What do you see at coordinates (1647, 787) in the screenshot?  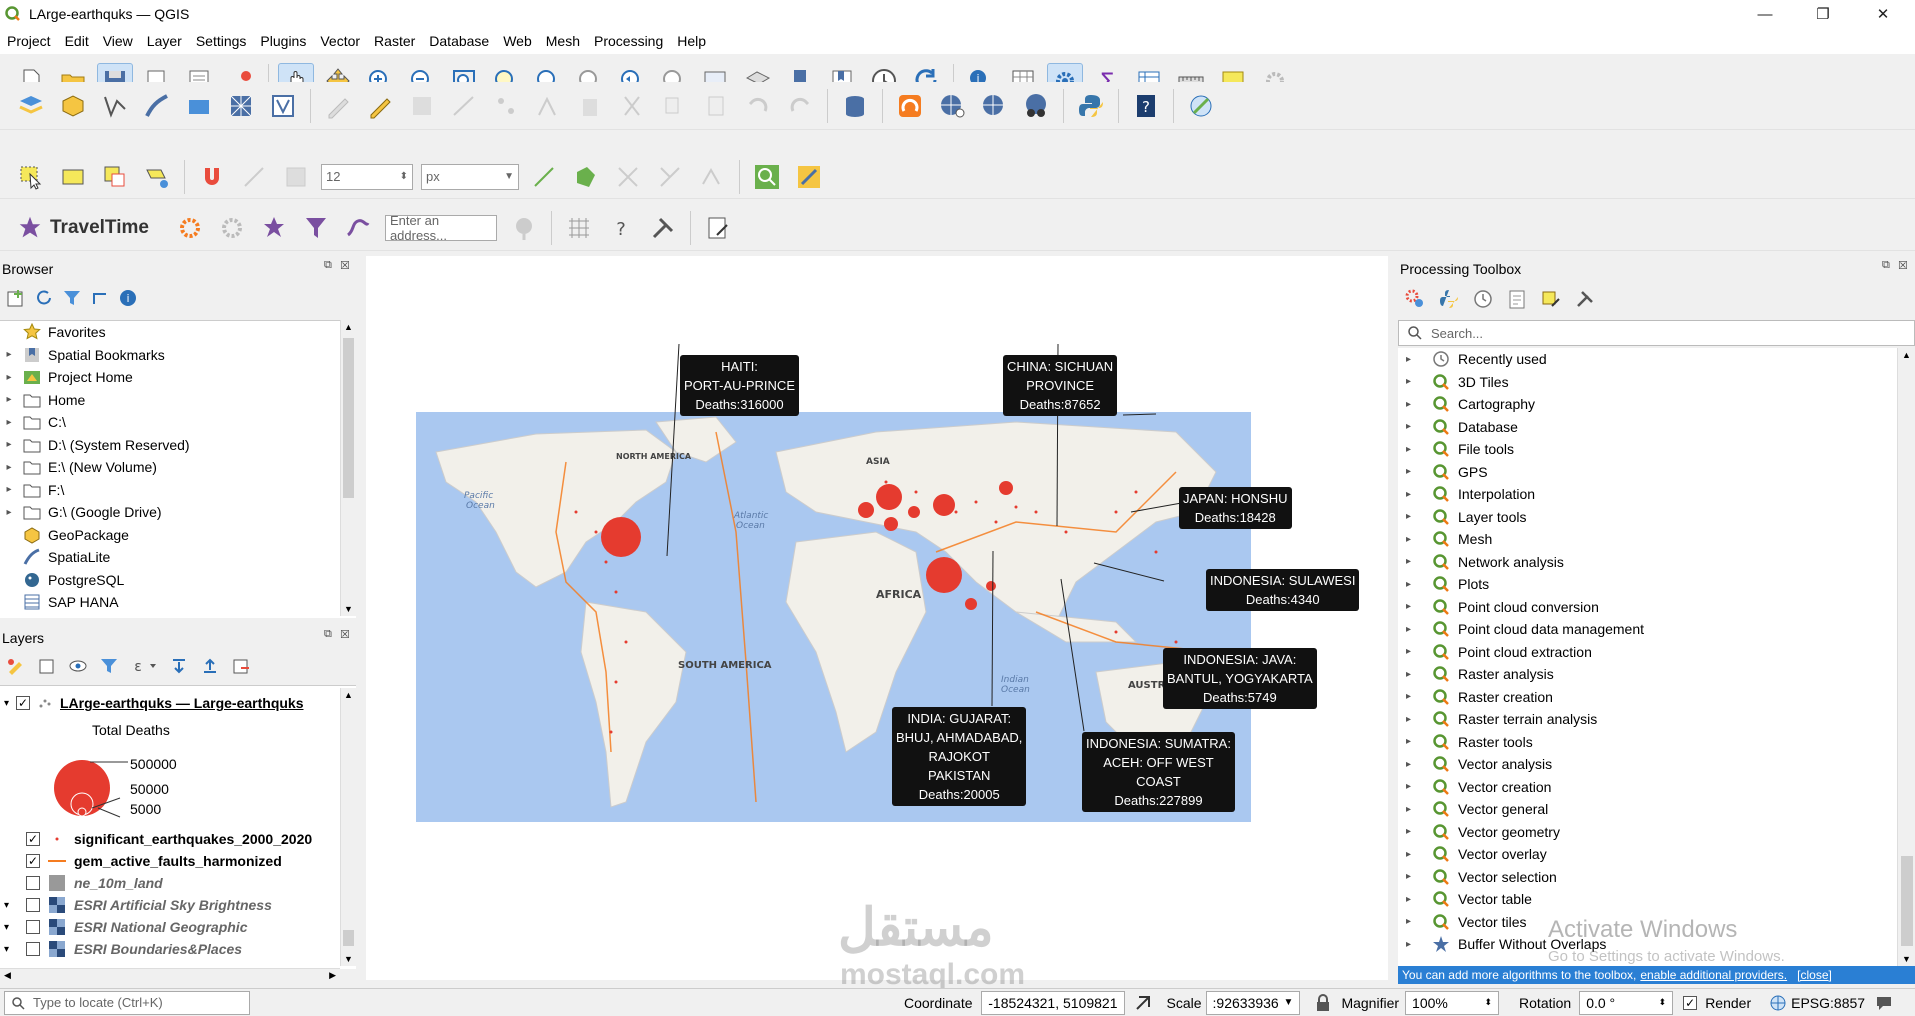 I see `processing-group-item: ▸ Vector creation` at bounding box center [1647, 787].